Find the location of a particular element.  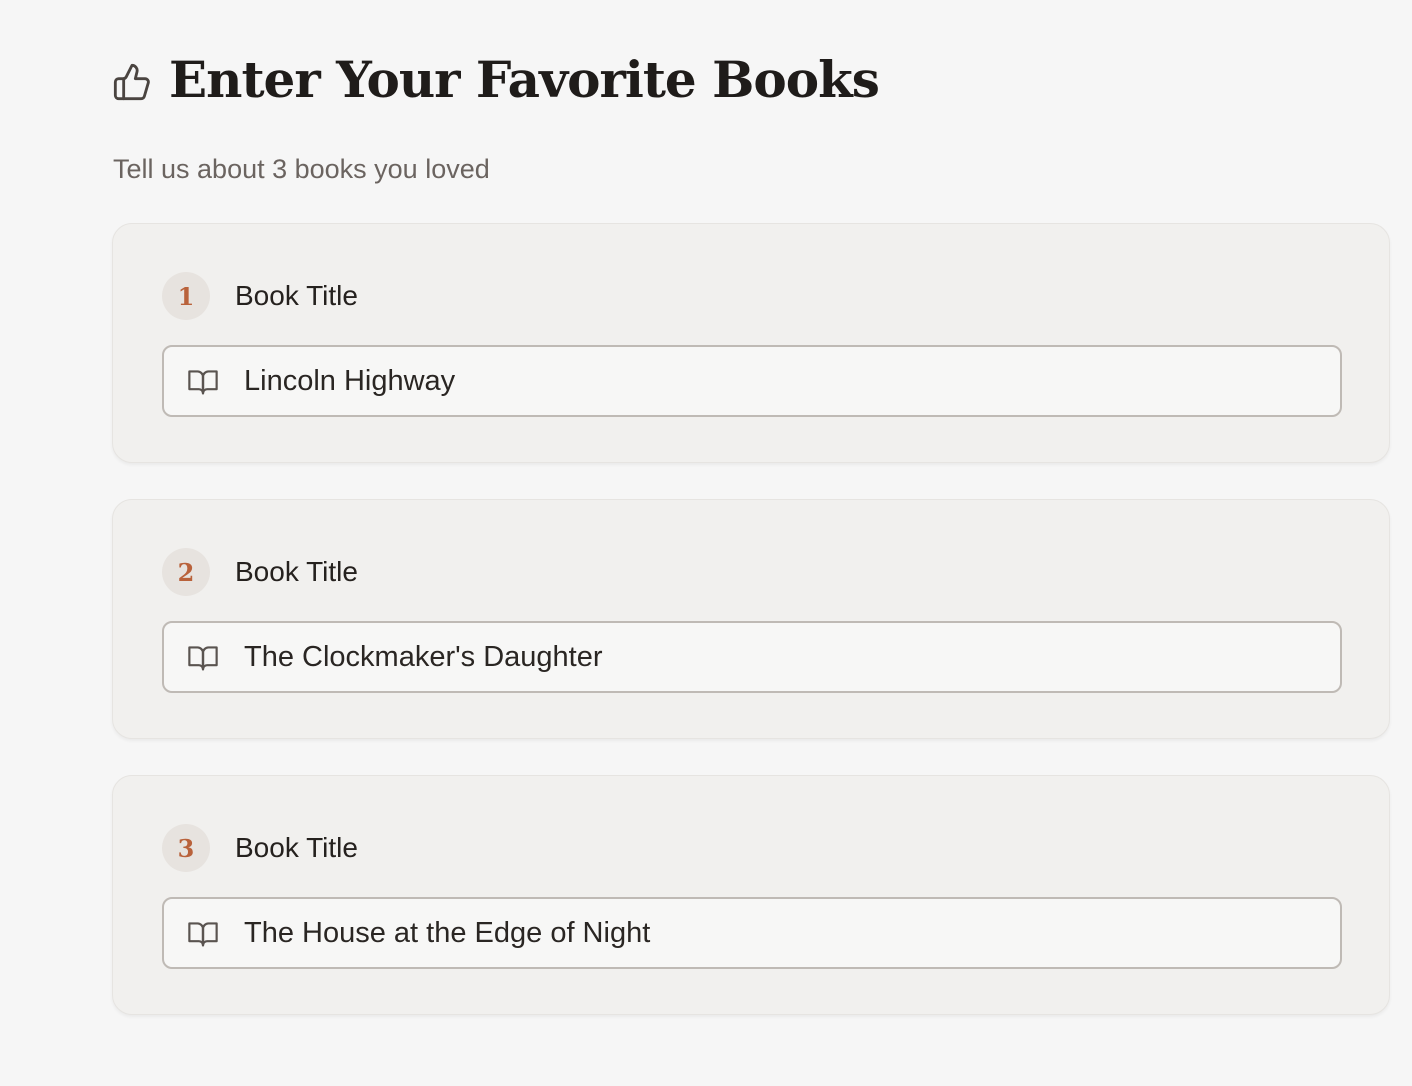

book-card-header: 2 Book Title is located at coordinates (260, 572).